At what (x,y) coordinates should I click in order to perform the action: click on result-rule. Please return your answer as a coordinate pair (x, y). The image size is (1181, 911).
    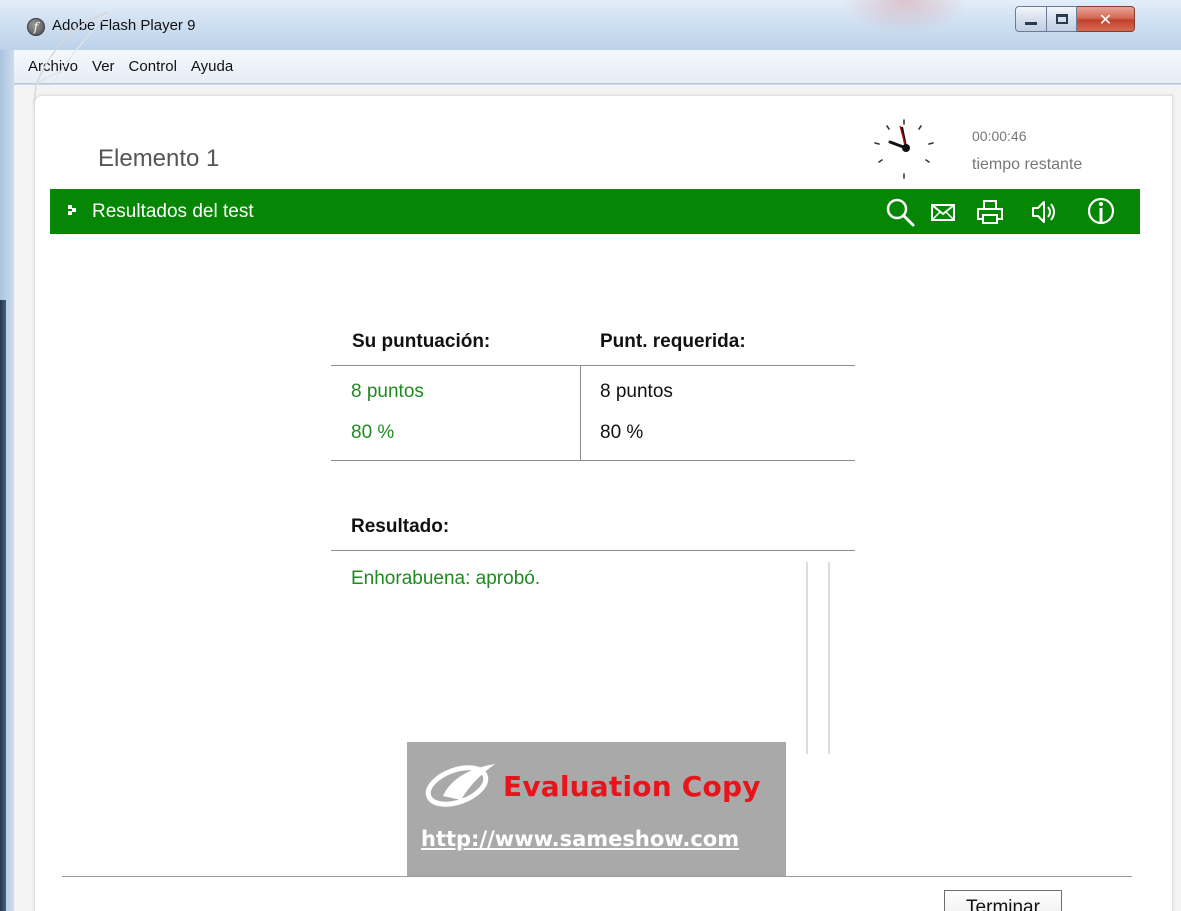
    Looking at the image, I should click on (593, 550).